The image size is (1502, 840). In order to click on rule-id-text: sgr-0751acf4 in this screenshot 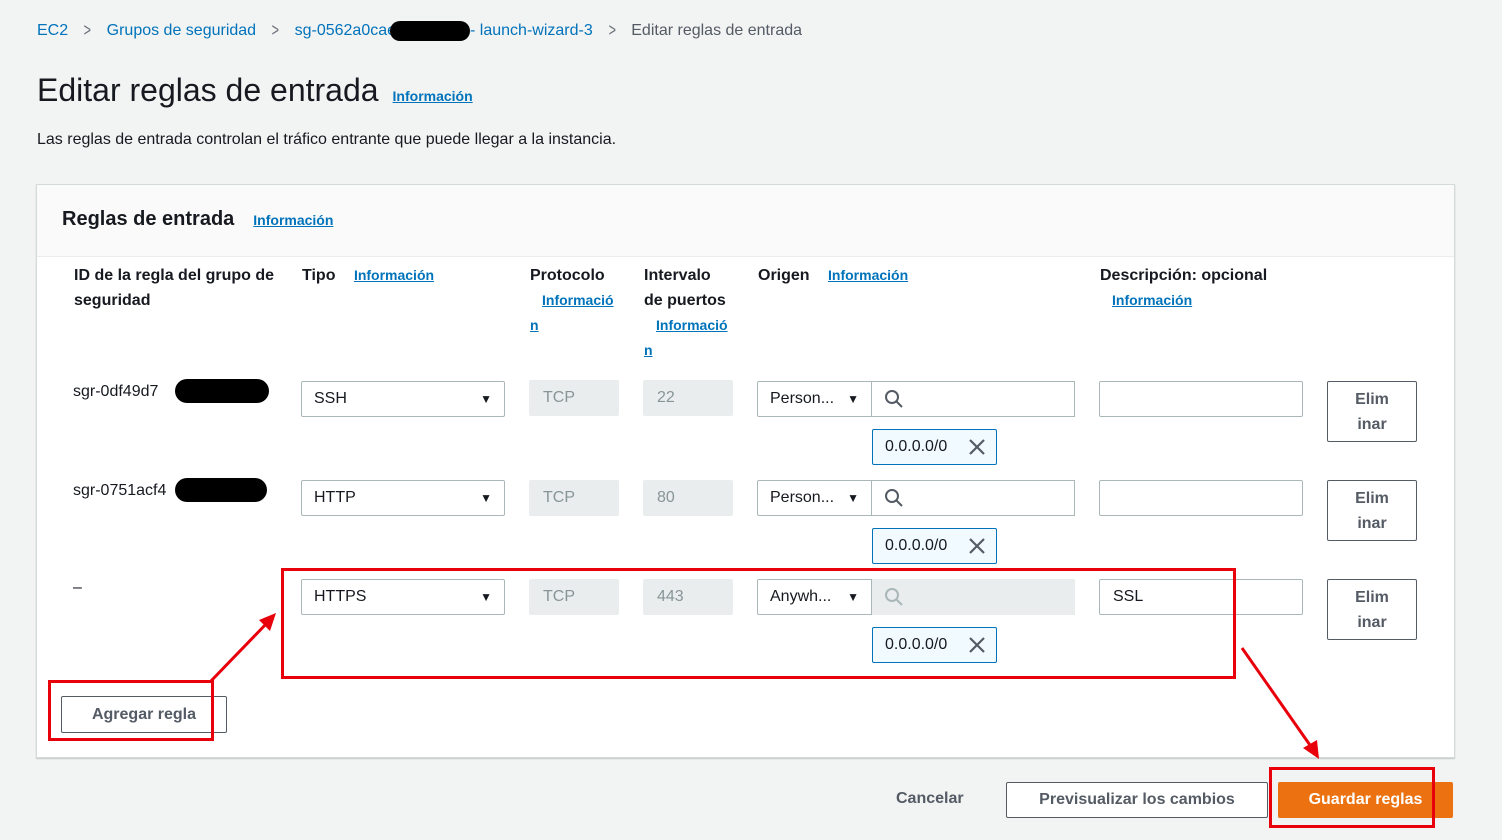, I will do `click(120, 490)`.